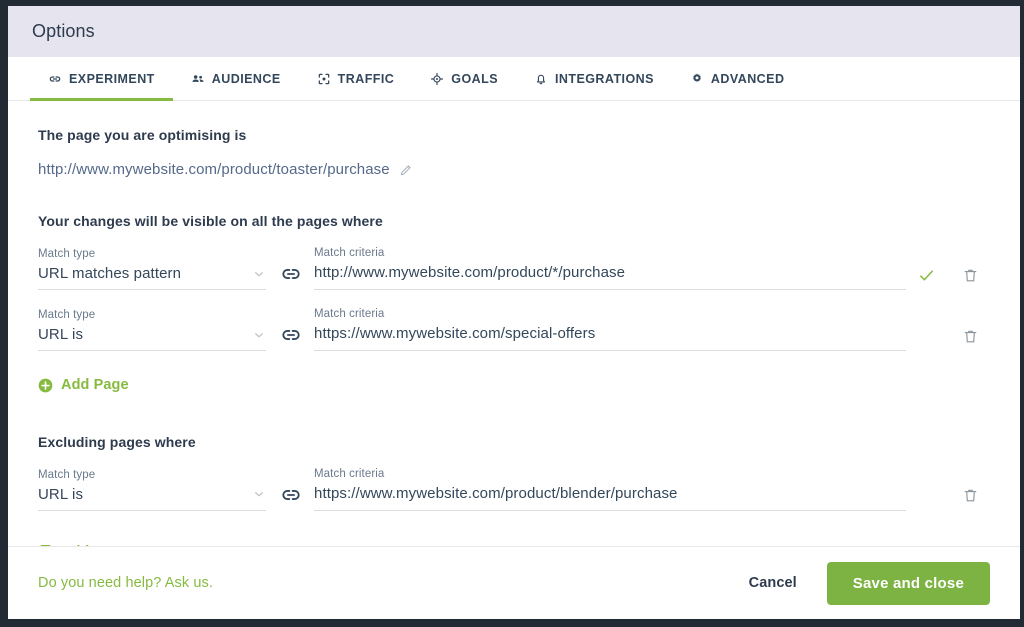 The height and width of the screenshot is (627, 1024). What do you see at coordinates (541, 79) in the screenshot?
I see `bell-icon` at bounding box center [541, 79].